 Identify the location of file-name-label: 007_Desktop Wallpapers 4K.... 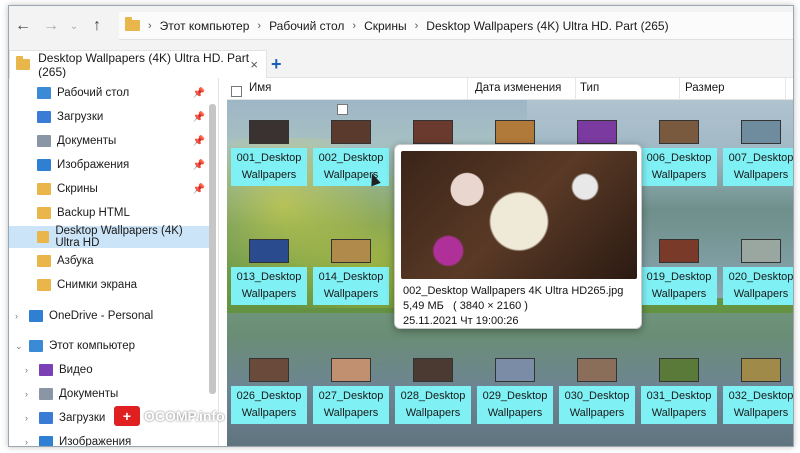
(758, 167).